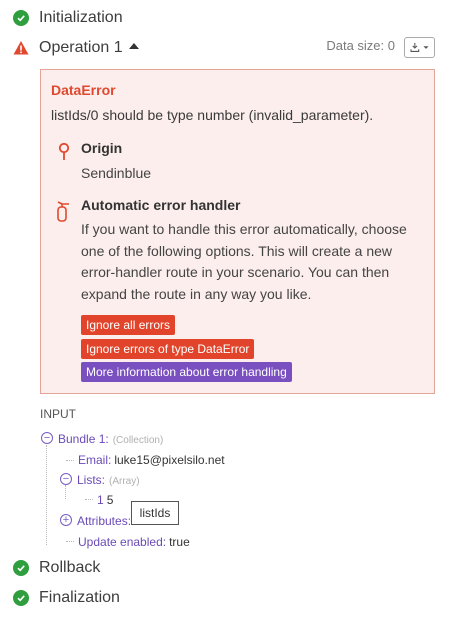  I want to click on tree-list-item: 15, so click(105, 500).